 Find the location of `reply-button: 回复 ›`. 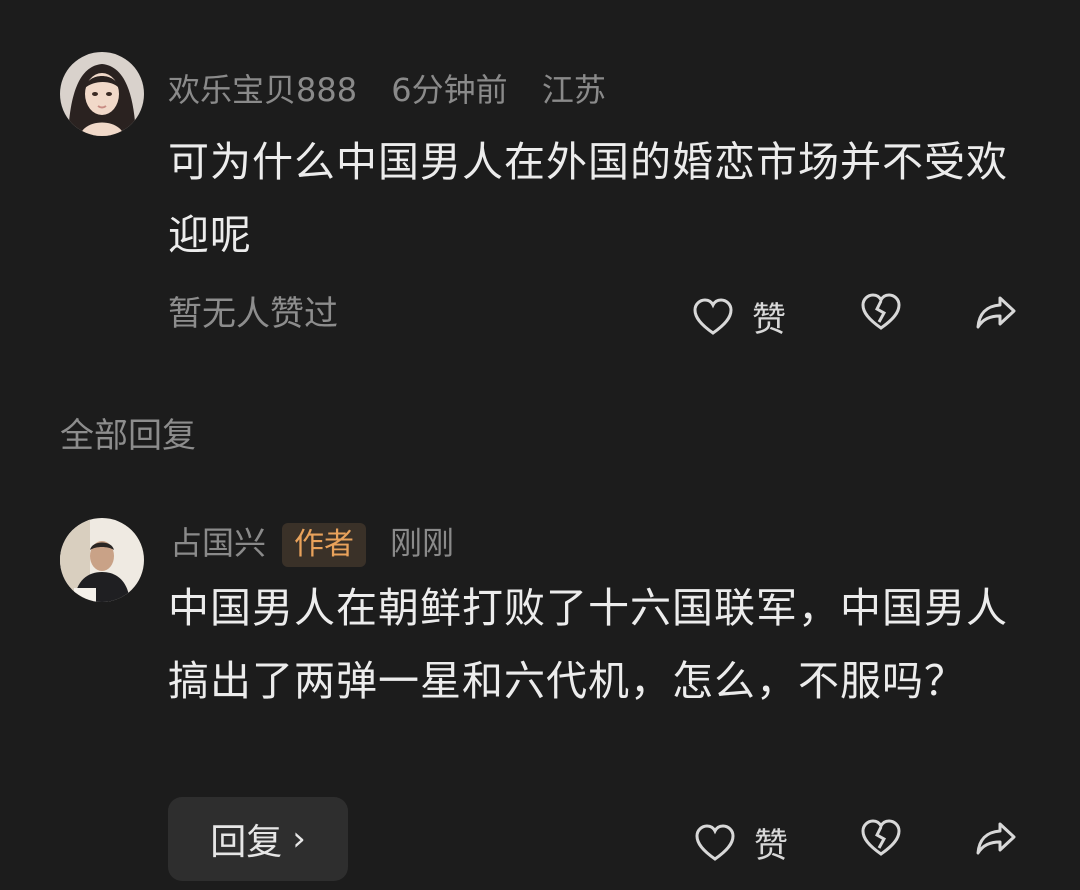

reply-button: 回复 › is located at coordinates (258, 839).